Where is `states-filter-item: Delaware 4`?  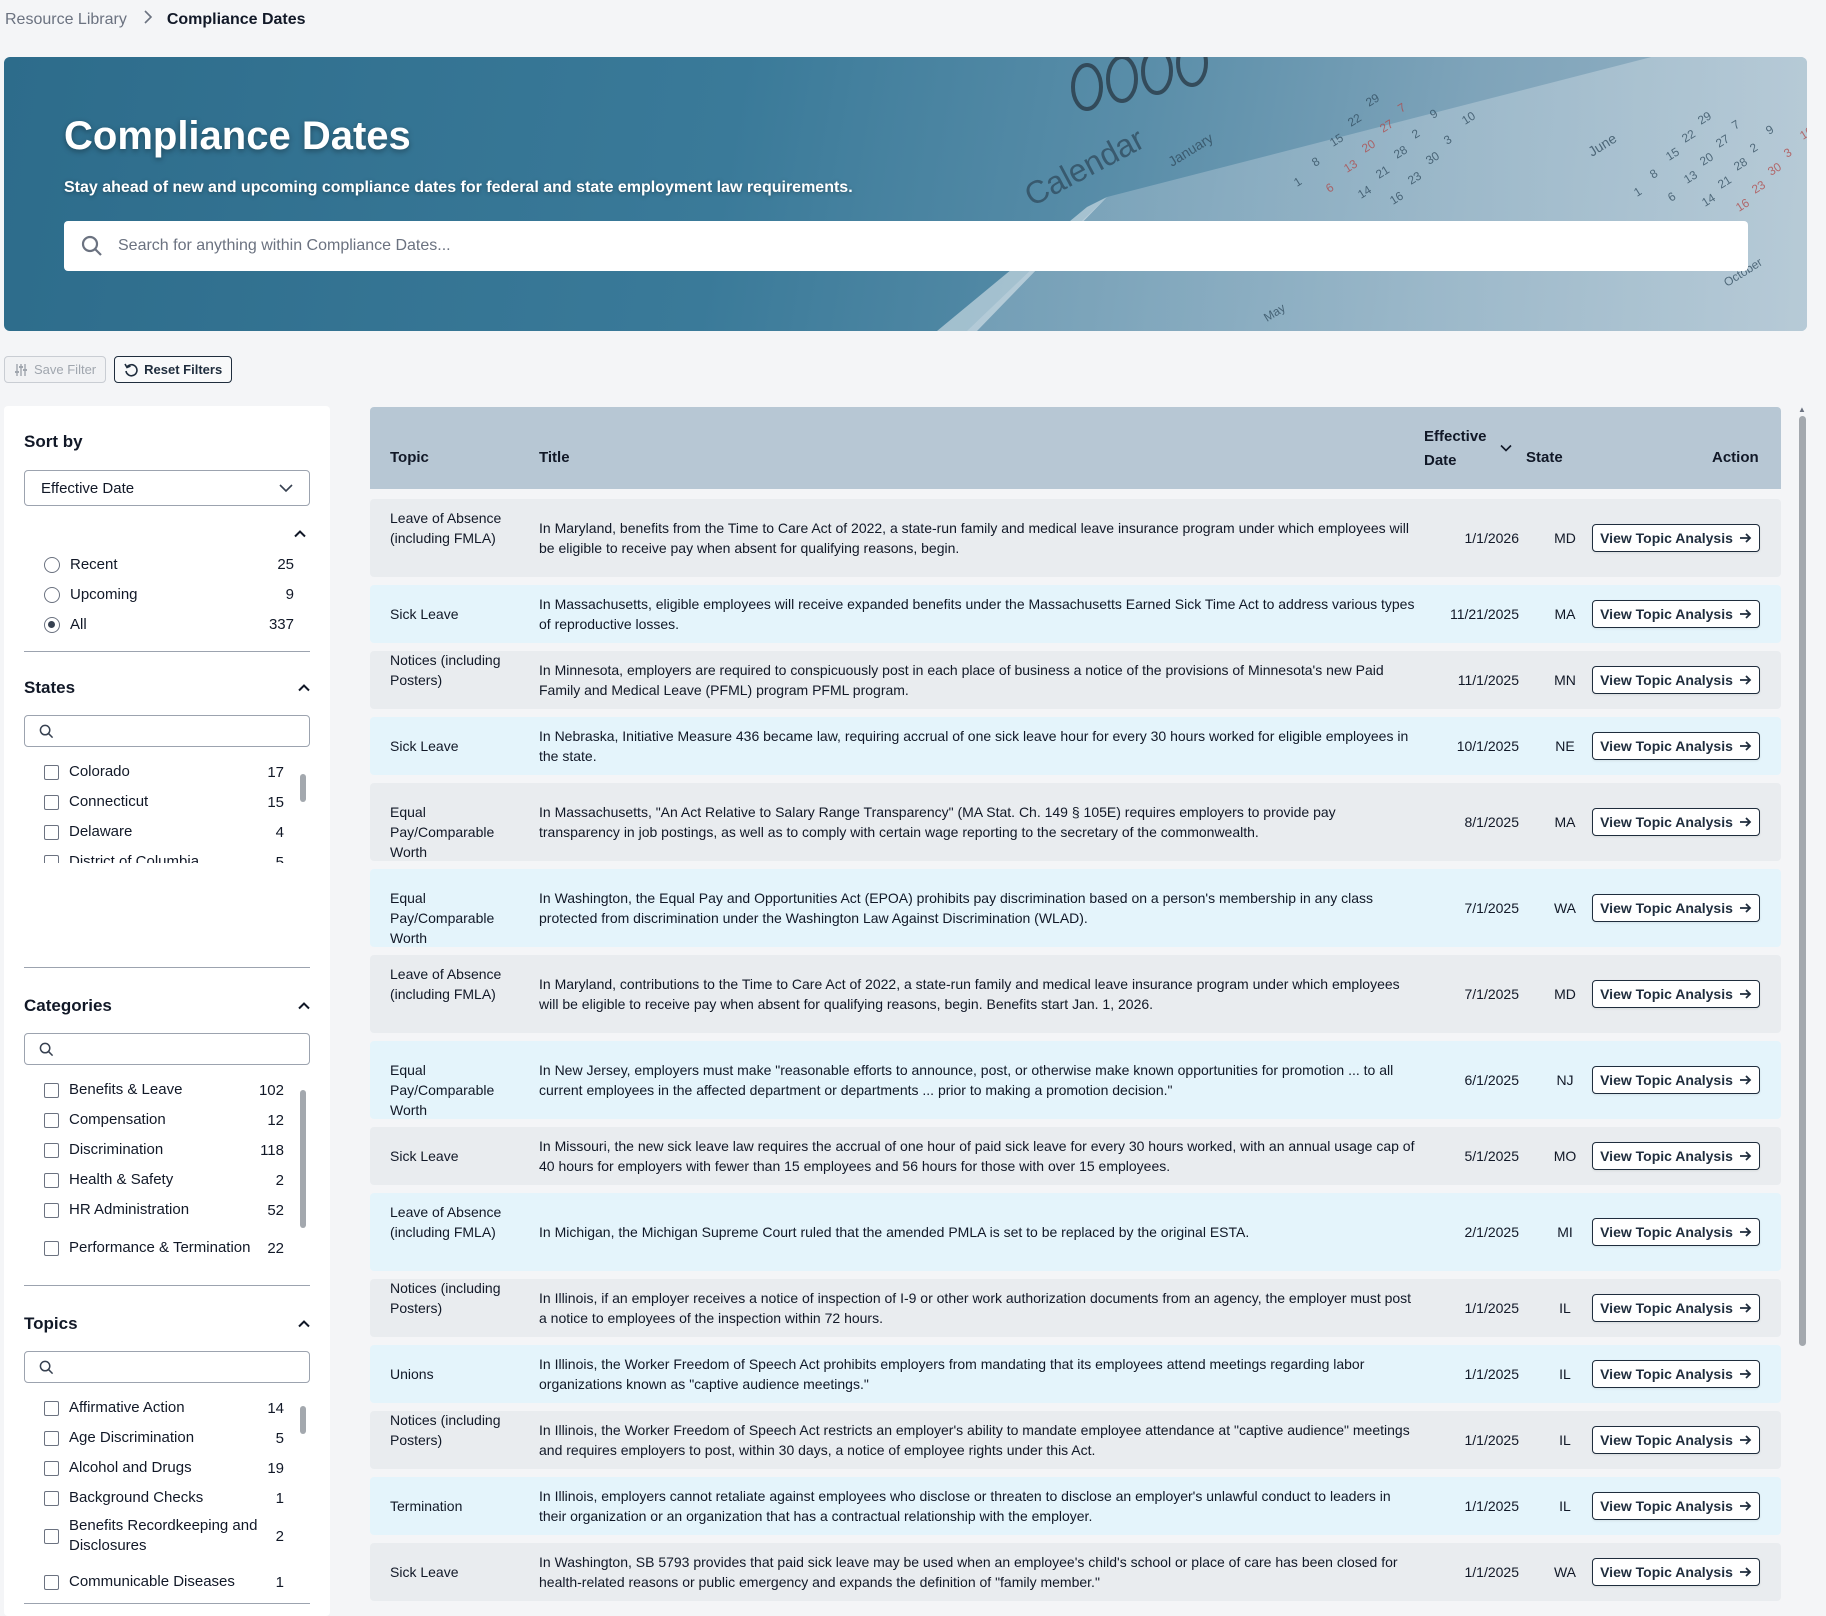 states-filter-item: Delaware 4 is located at coordinates (164, 832).